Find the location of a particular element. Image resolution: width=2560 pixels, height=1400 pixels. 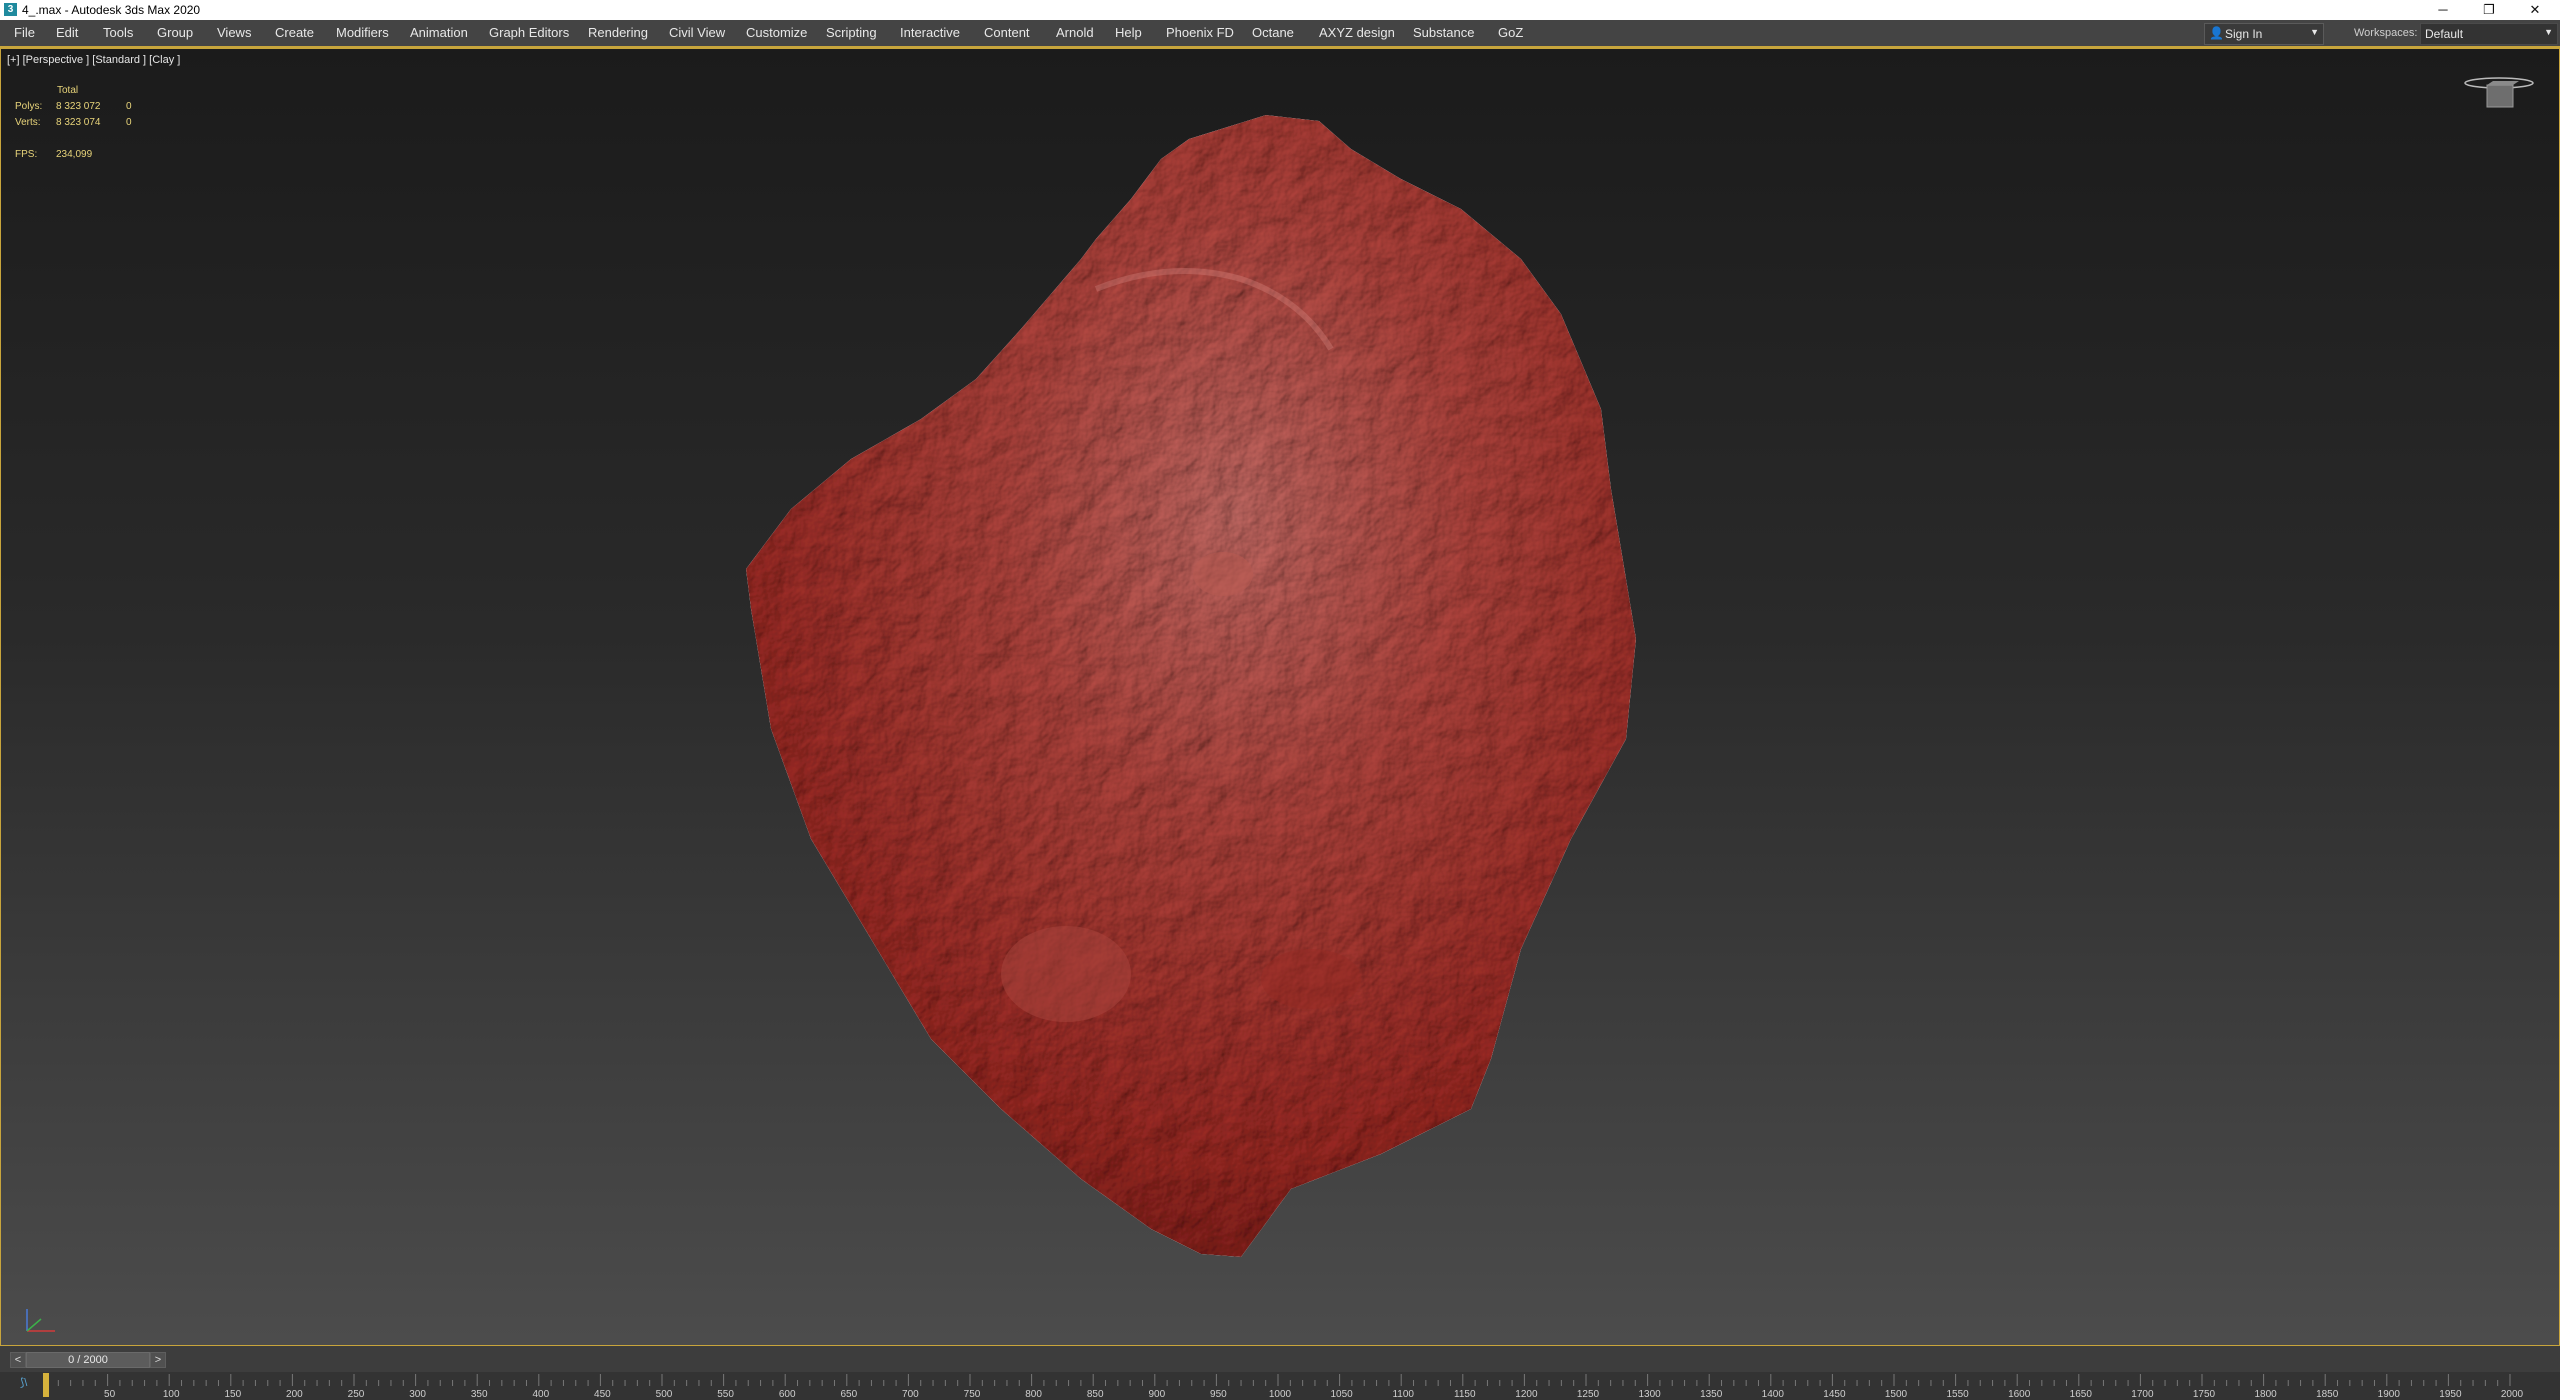

menu-customize: Customize is located at coordinates (776, 32).